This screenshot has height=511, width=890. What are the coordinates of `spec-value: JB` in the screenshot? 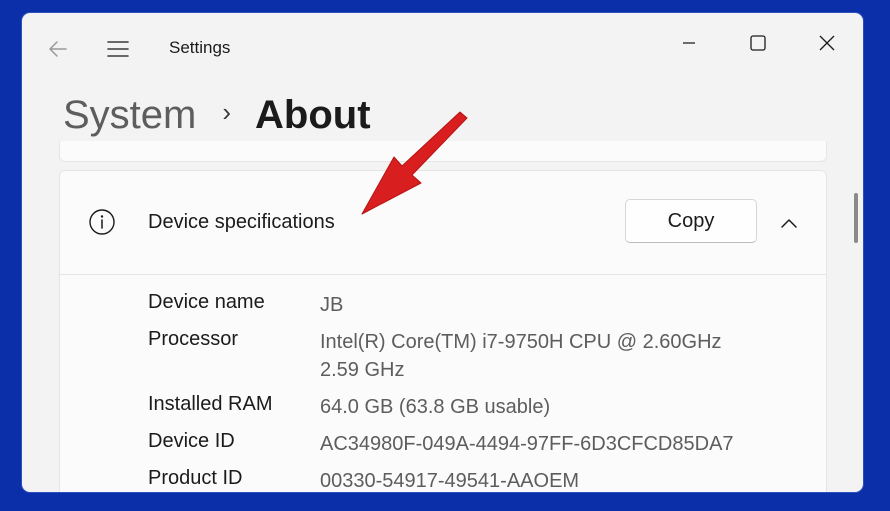 It's located at (332, 305).